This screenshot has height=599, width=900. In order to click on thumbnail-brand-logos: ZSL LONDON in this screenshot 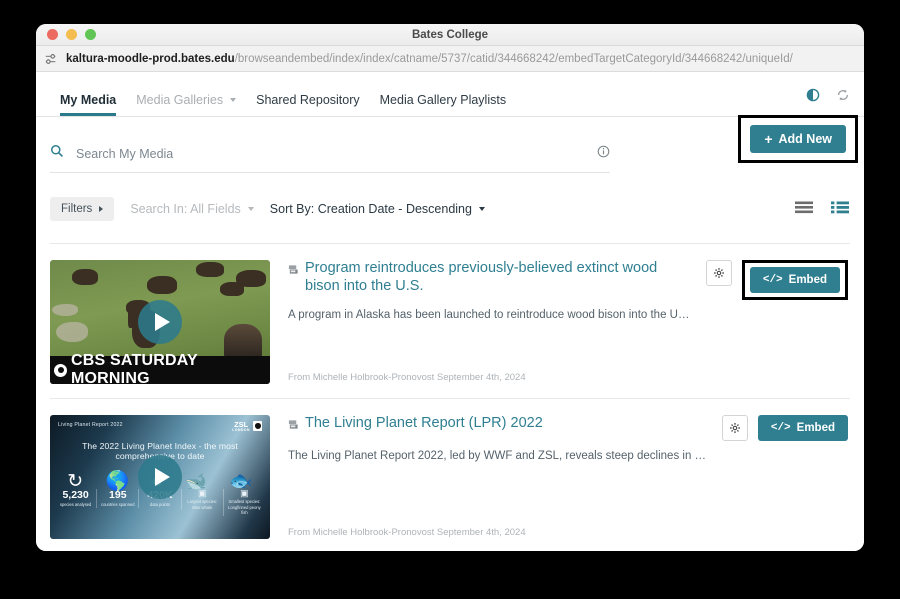, I will do `click(247, 426)`.